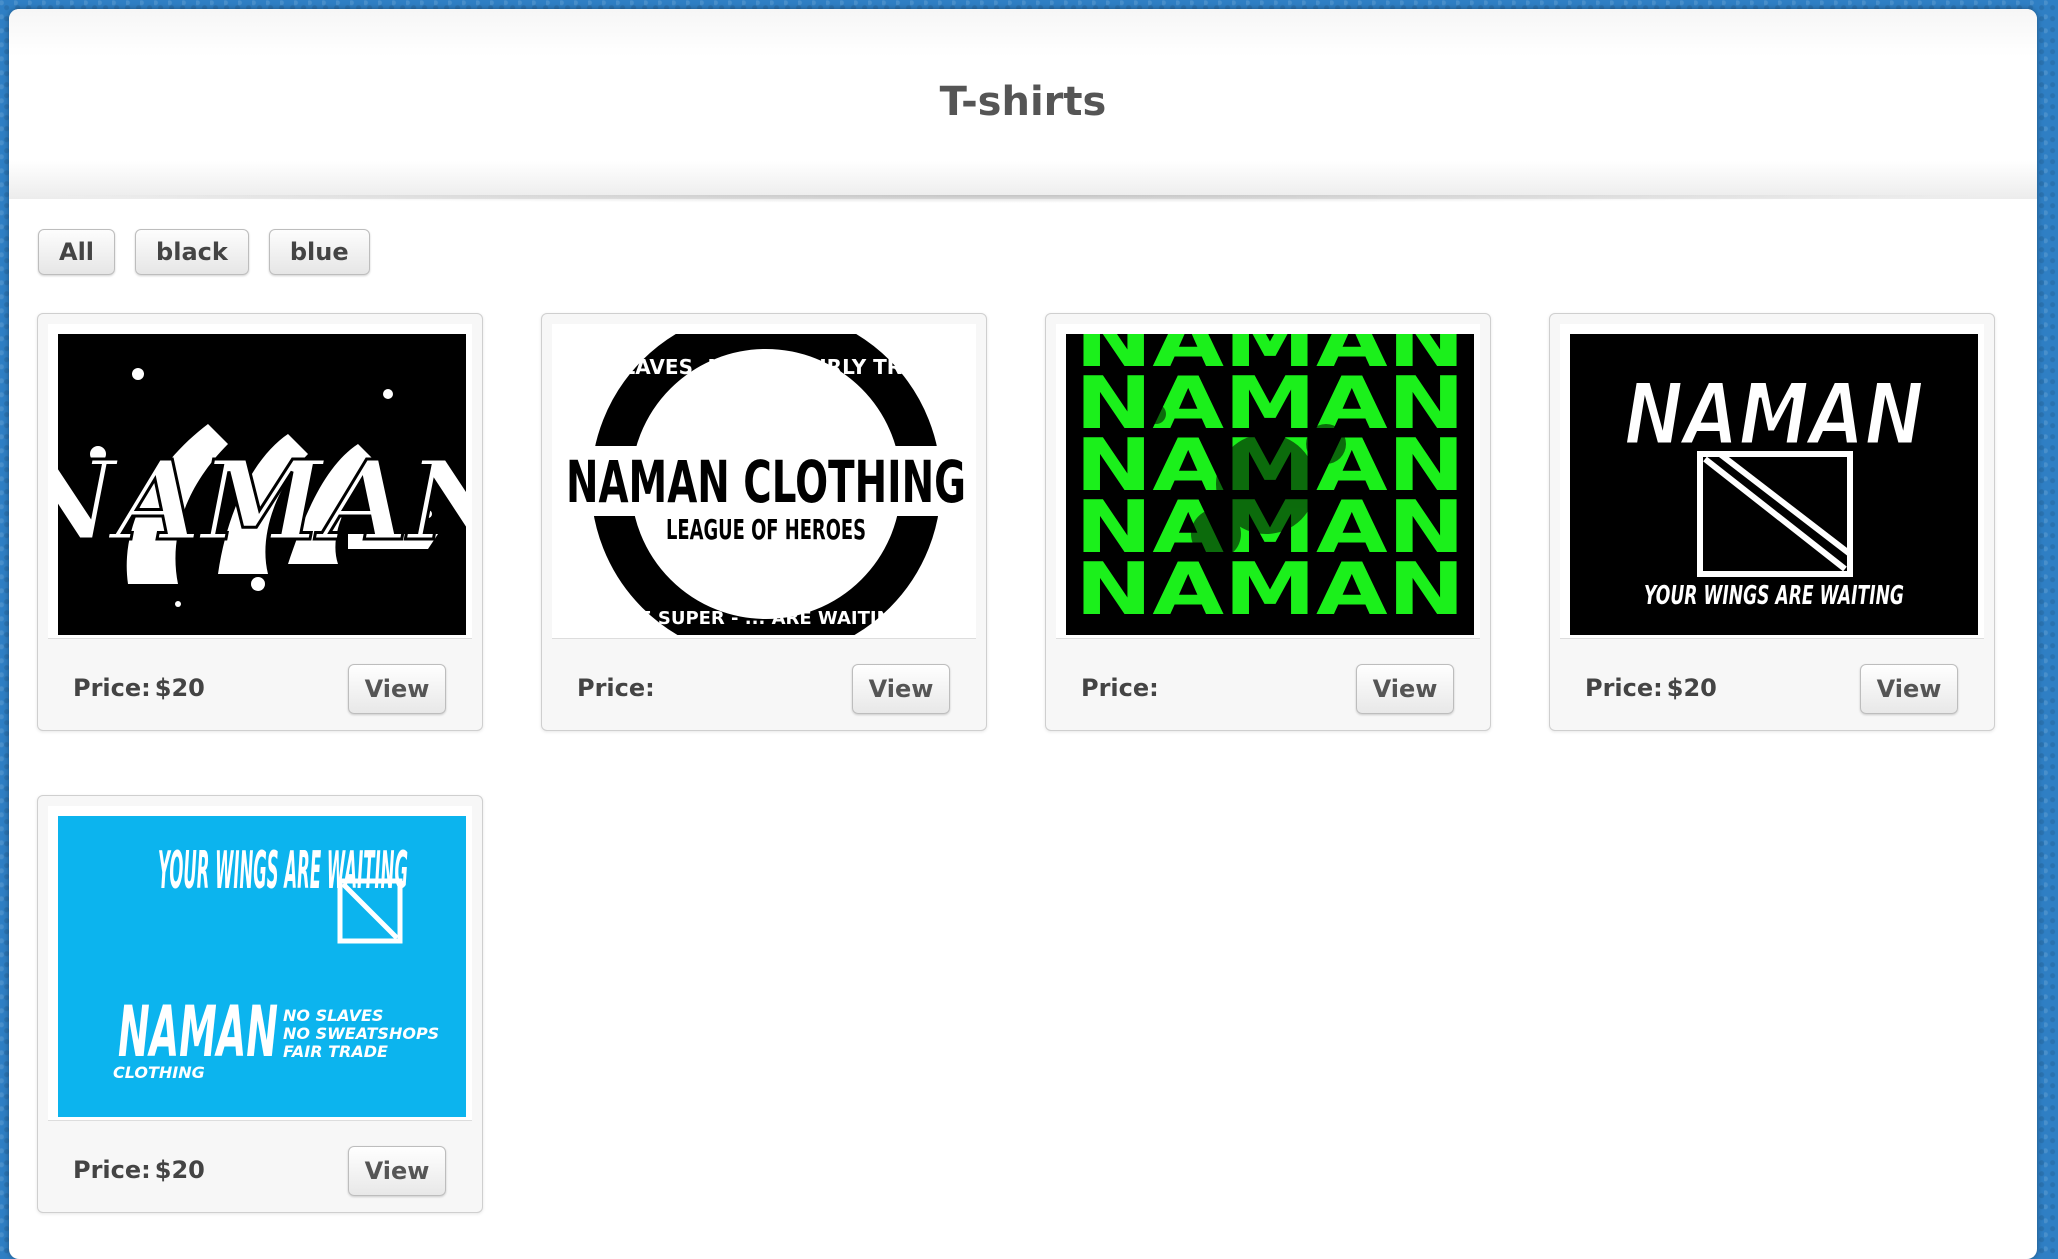 The image size is (2058, 1259). Describe the element at coordinates (335, 1051) in the screenshot. I see `svg-text: FAIR TRADE` at that location.